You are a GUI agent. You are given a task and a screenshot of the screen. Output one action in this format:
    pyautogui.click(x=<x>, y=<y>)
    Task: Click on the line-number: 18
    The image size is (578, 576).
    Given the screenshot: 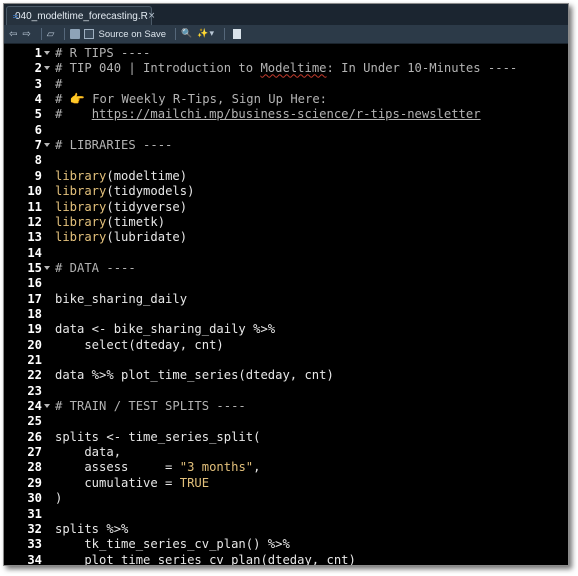 What is the action you would take?
    pyautogui.click(x=34, y=313)
    